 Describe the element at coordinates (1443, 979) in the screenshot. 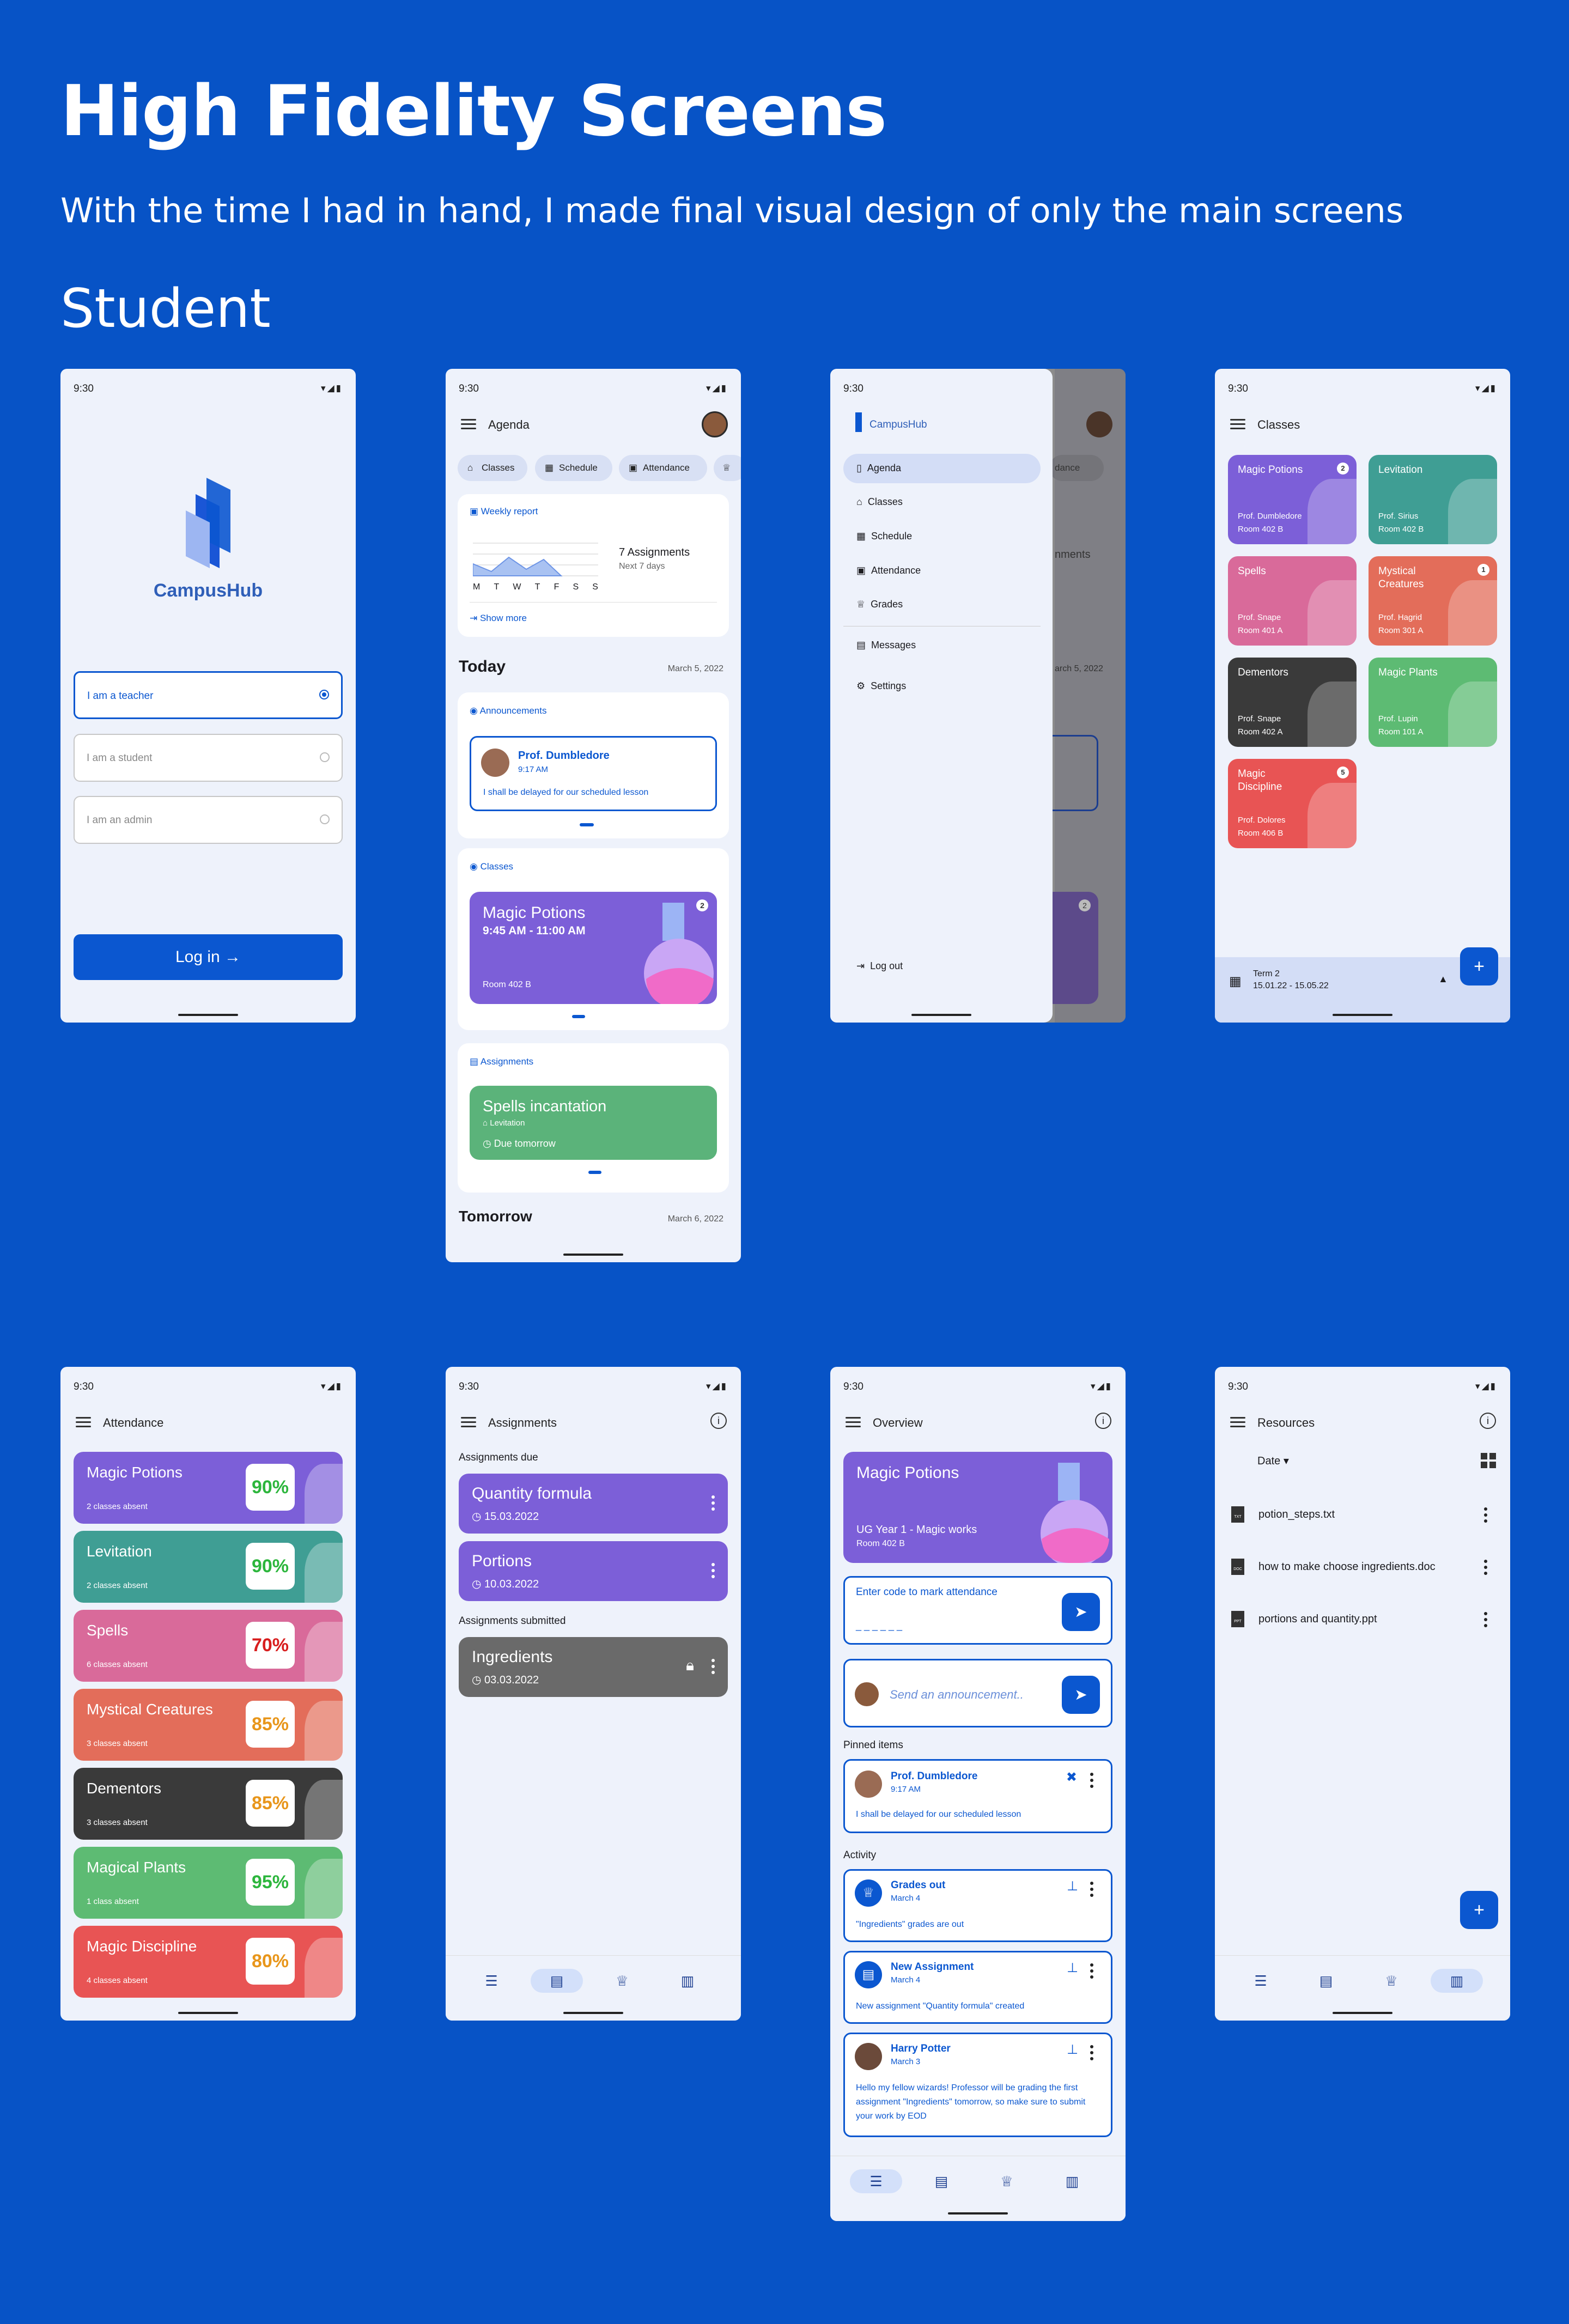

I see `chevron-up-icon: ▲` at that location.